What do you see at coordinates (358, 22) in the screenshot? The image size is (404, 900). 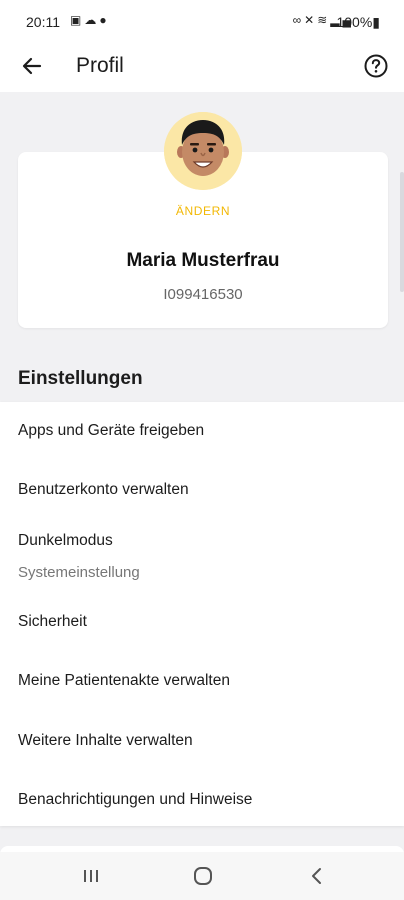 I see `battery-level: 100%▮` at bounding box center [358, 22].